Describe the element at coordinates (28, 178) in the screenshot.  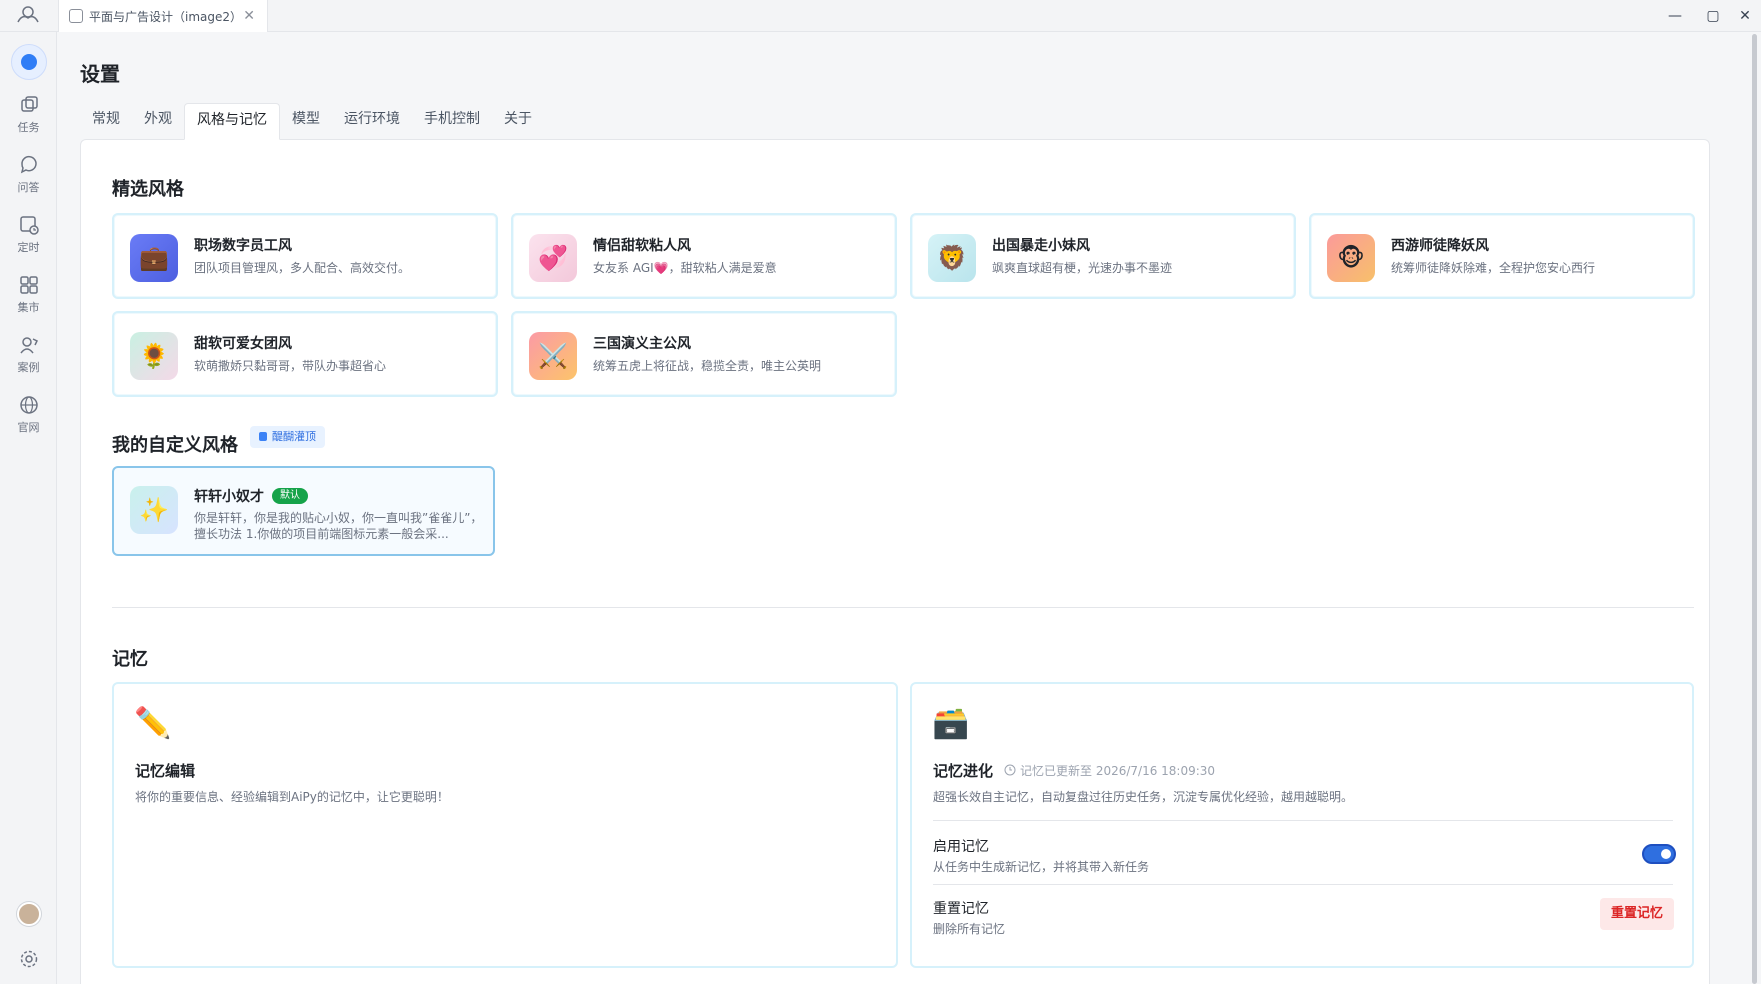
I see `sidebar-item-chat: 问答` at that location.